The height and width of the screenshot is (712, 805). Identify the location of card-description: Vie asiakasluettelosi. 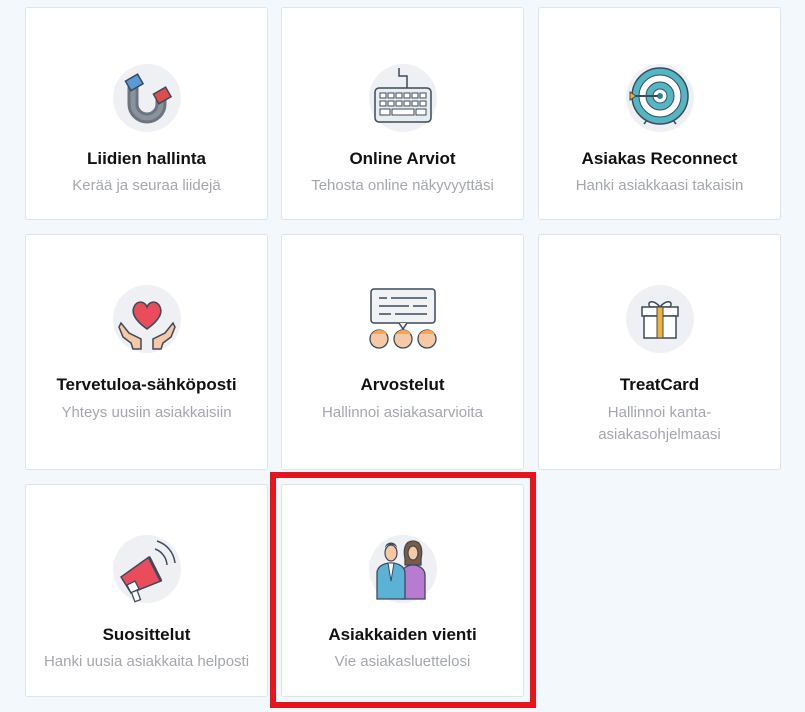
(402, 661).